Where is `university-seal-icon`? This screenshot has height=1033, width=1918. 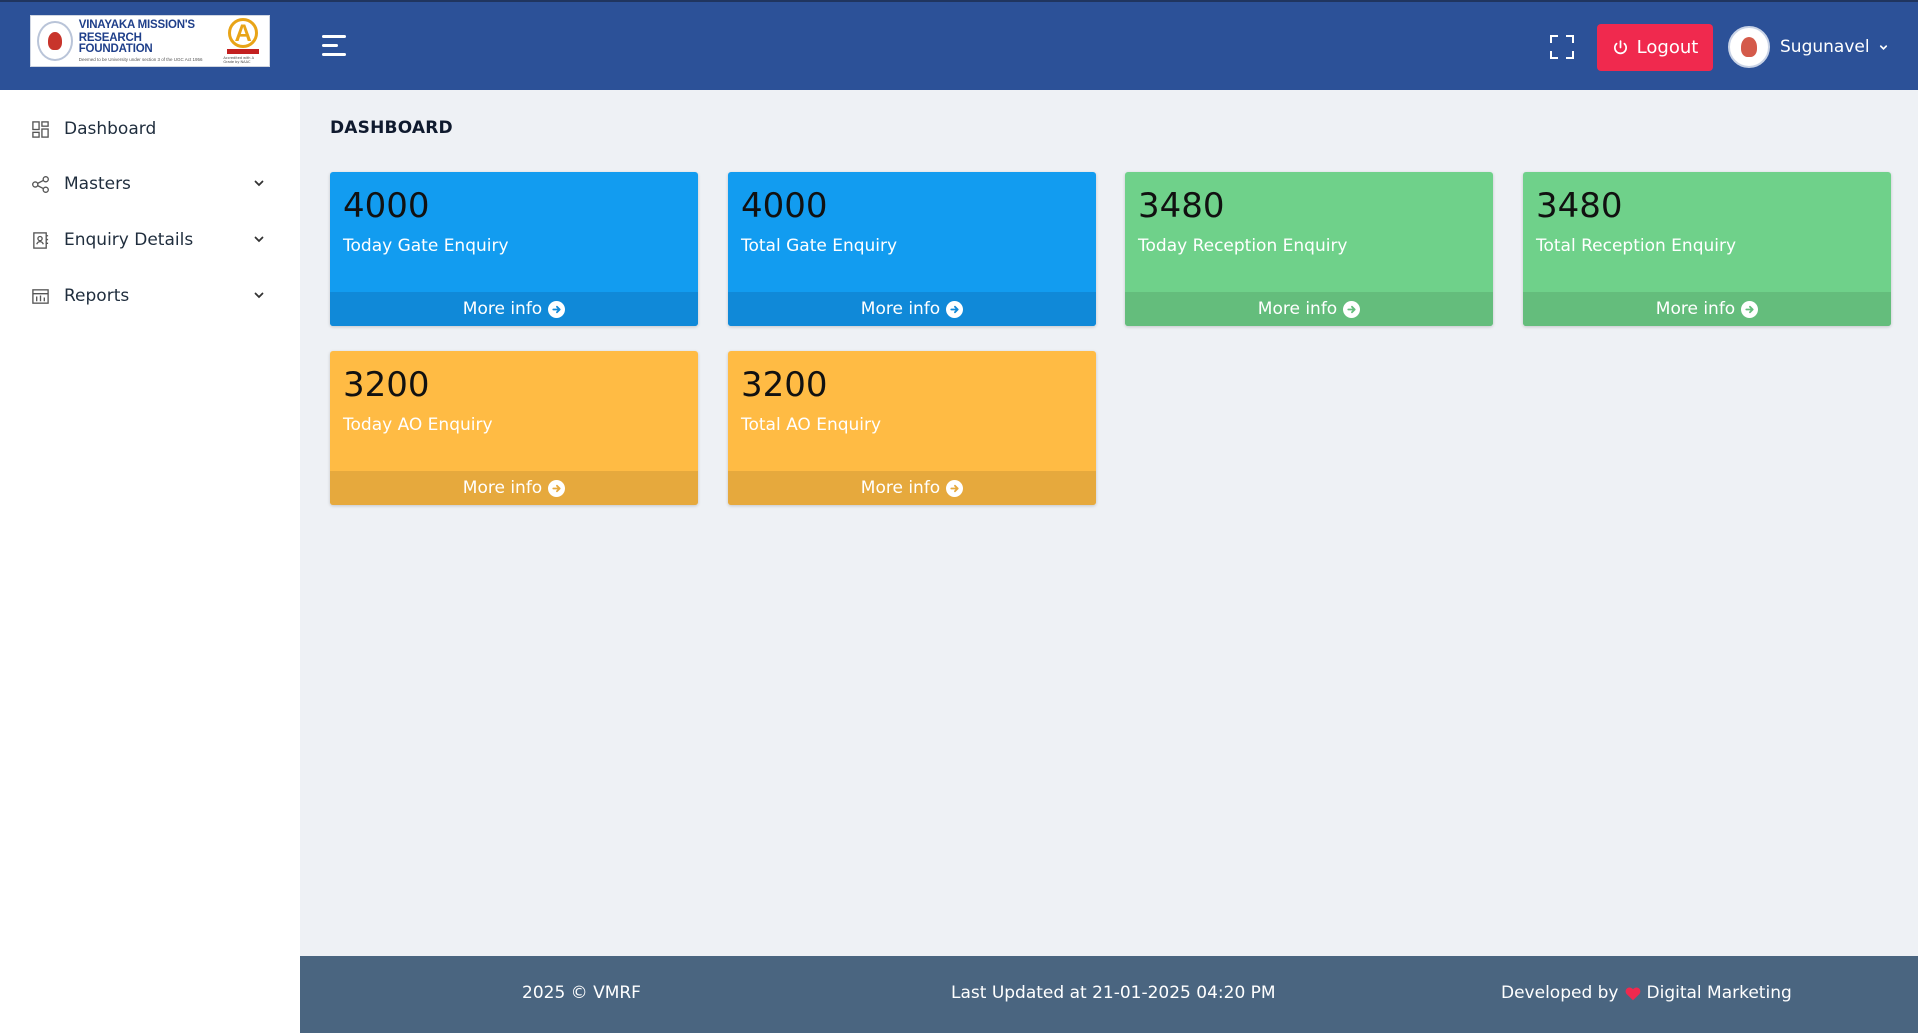
university-seal-icon is located at coordinates (55, 41).